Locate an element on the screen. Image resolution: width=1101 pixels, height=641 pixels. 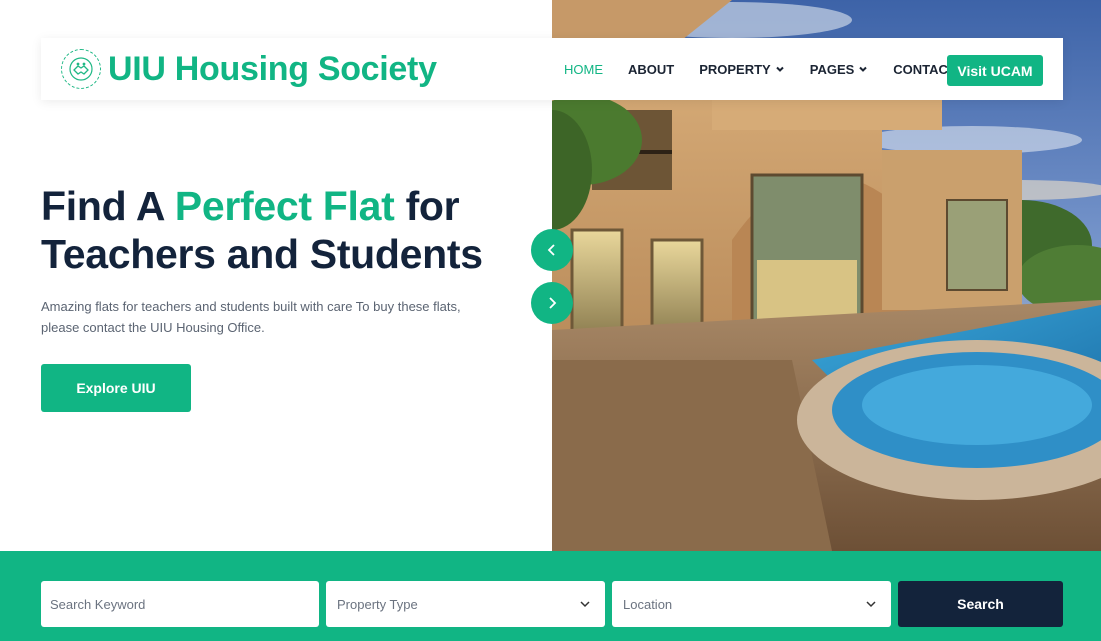
property-type-select: Property Type is located at coordinates (465, 604).